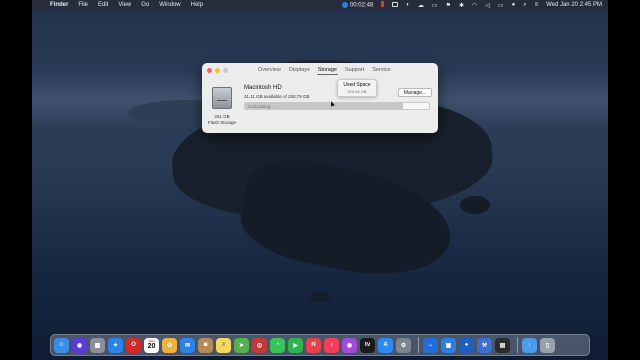 Image resolution: width=640 pixels, height=360 pixels. I want to click on screen-sharing-icon: ▣, so click(448, 345).